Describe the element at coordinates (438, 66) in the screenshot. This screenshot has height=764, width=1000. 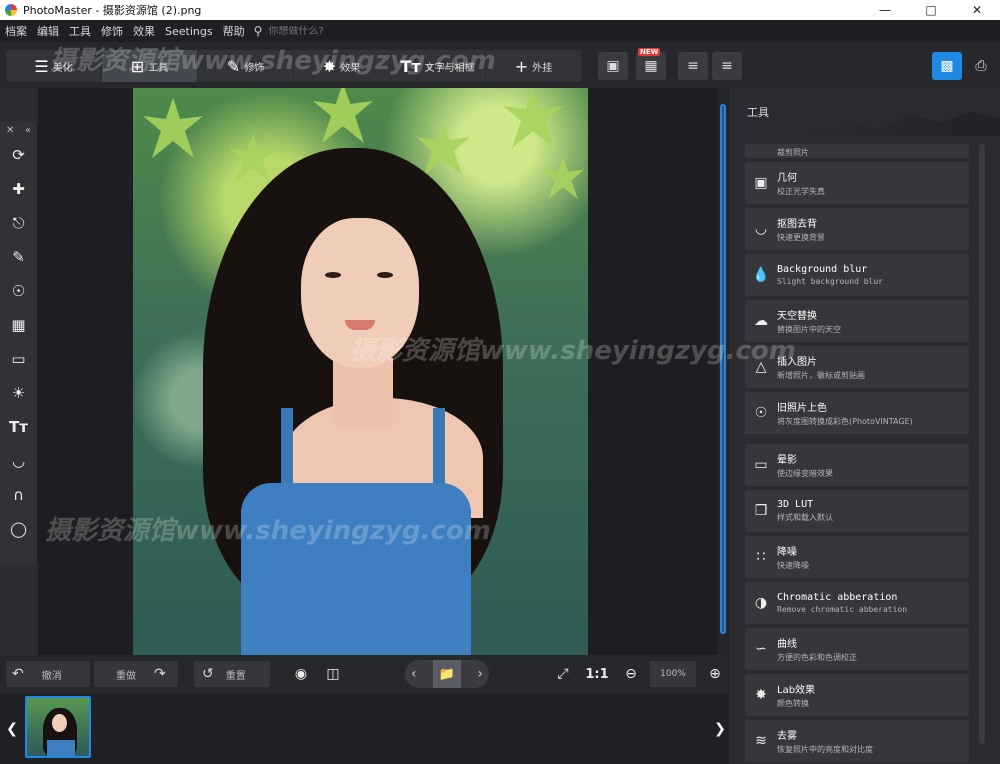
I see `tab-text-frames: Tт 文字与相框` at that location.